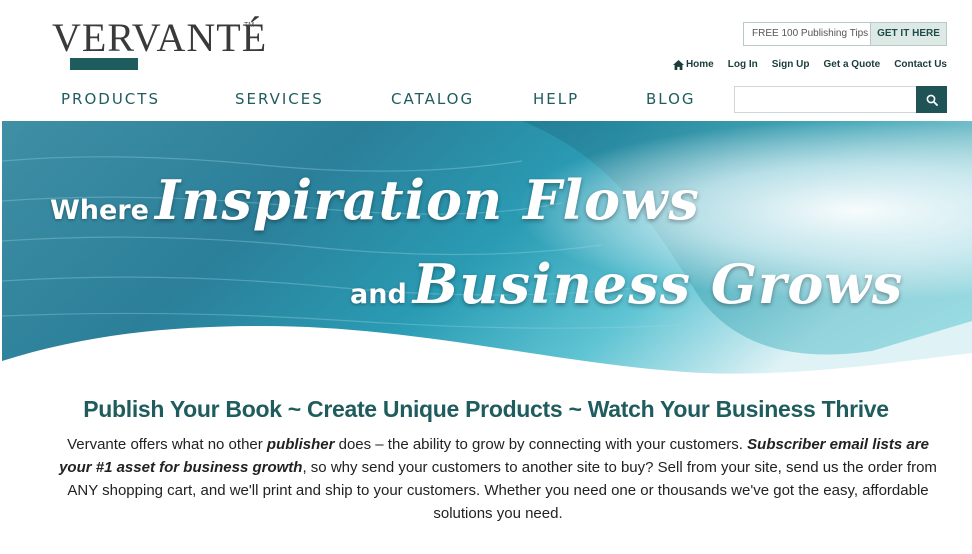 The width and height of the screenshot is (972, 554). What do you see at coordinates (852, 64) in the screenshot?
I see `utility-link-get-quote: Get a Quote` at bounding box center [852, 64].